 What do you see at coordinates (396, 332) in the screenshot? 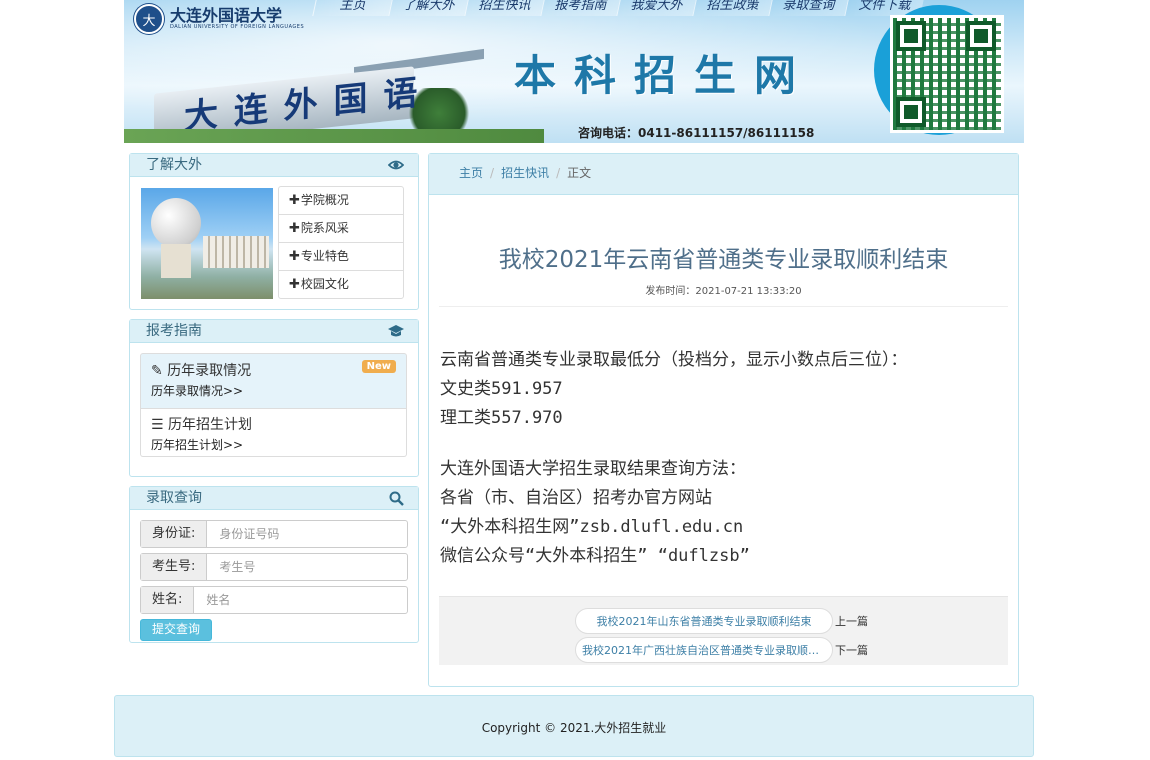
I see `graduation-cap-icon` at bounding box center [396, 332].